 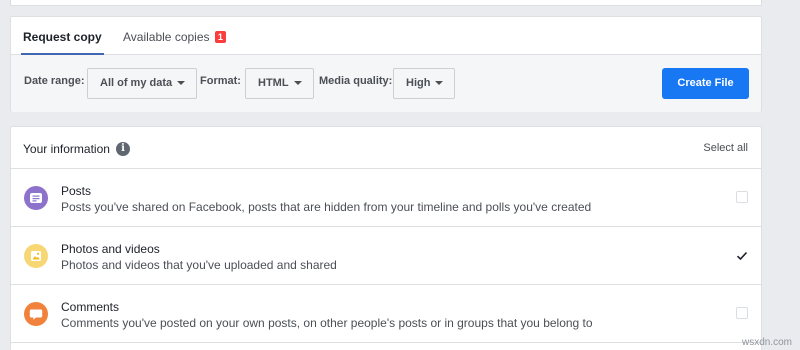 What do you see at coordinates (54, 81) in the screenshot?
I see `date-range-label: Date range:` at bounding box center [54, 81].